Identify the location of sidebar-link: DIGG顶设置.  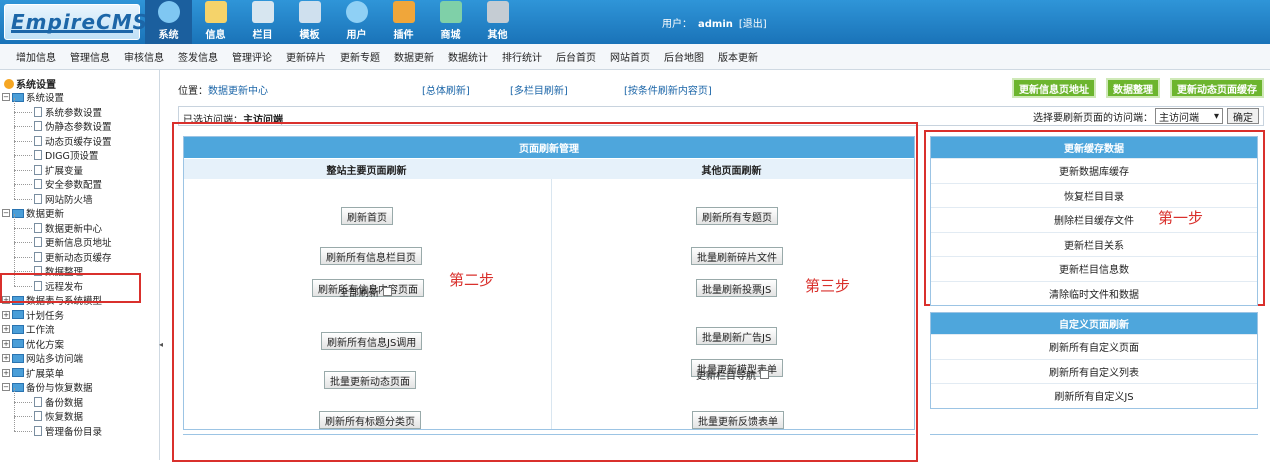
(80, 152).